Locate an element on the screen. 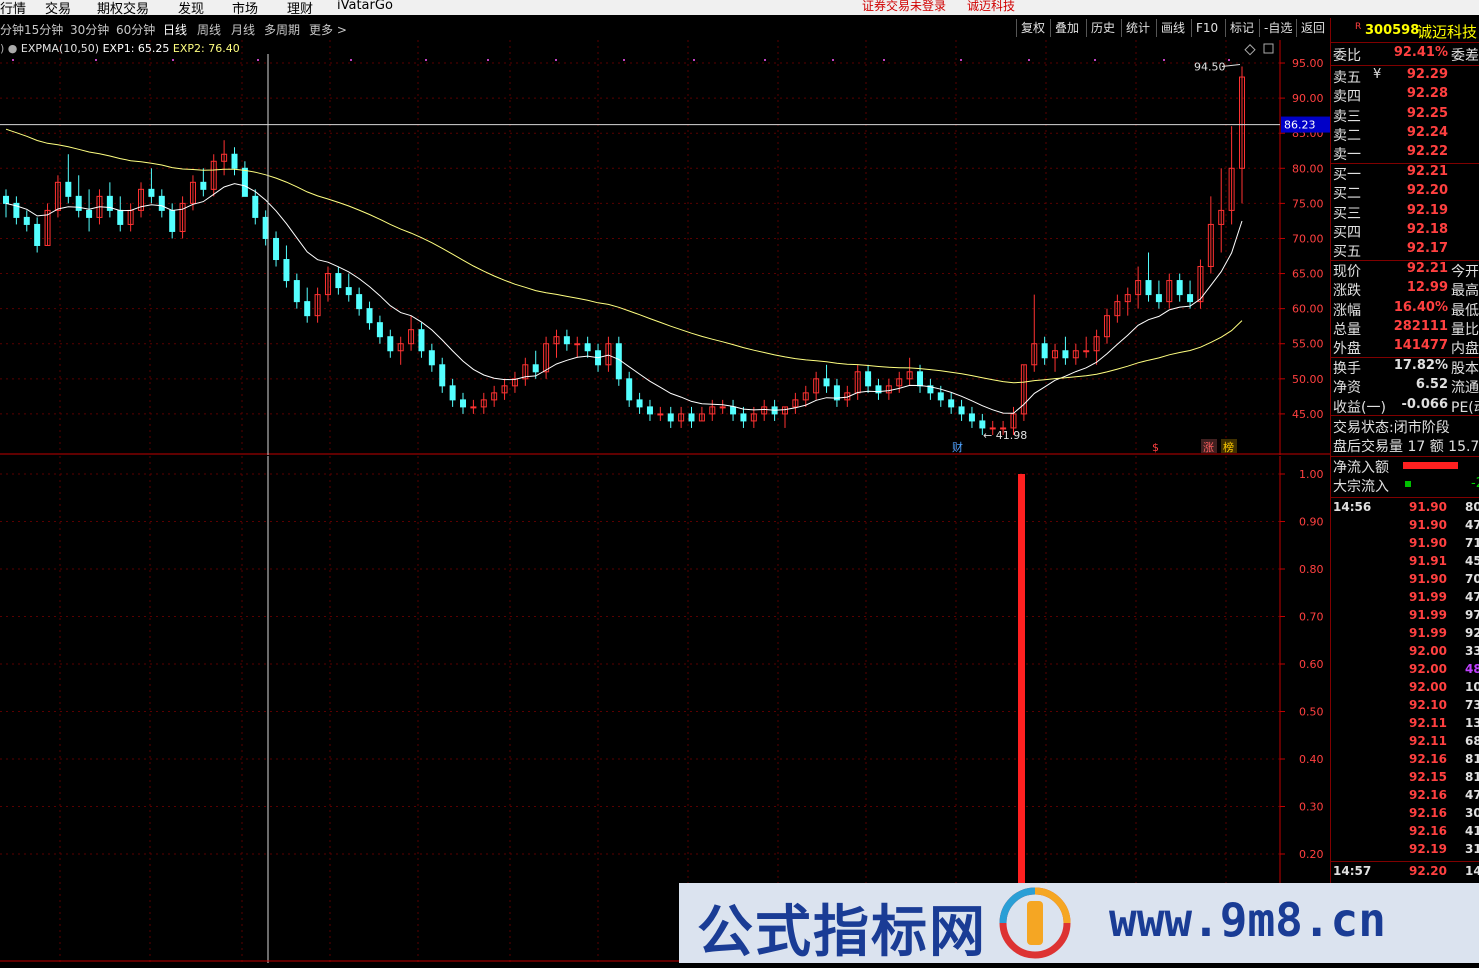 The width and height of the screenshot is (1479, 968). period-tab-2: 30分钟 is located at coordinates (89, 29).